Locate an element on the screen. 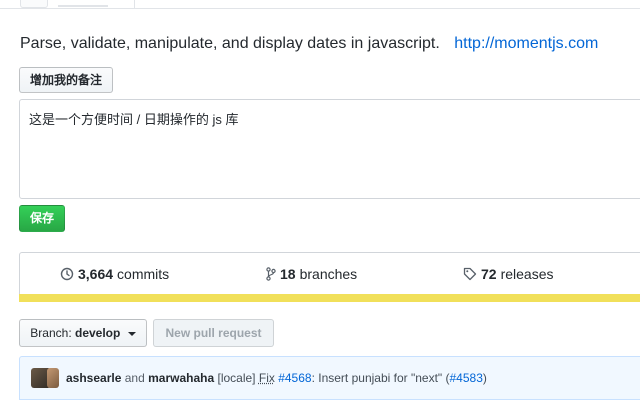 Image resolution: width=640 pixels, height=400 pixels. commit-committer-link: marwahaha is located at coordinates (181, 378).